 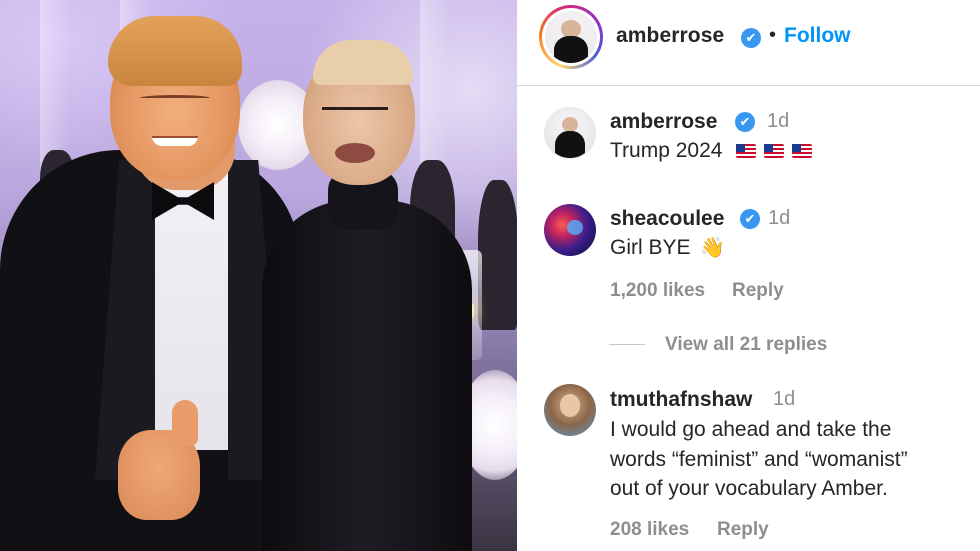 What do you see at coordinates (667, 219) in the screenshot?
I see `comment-username: sheacoulee` at bounding box center [667, 219].